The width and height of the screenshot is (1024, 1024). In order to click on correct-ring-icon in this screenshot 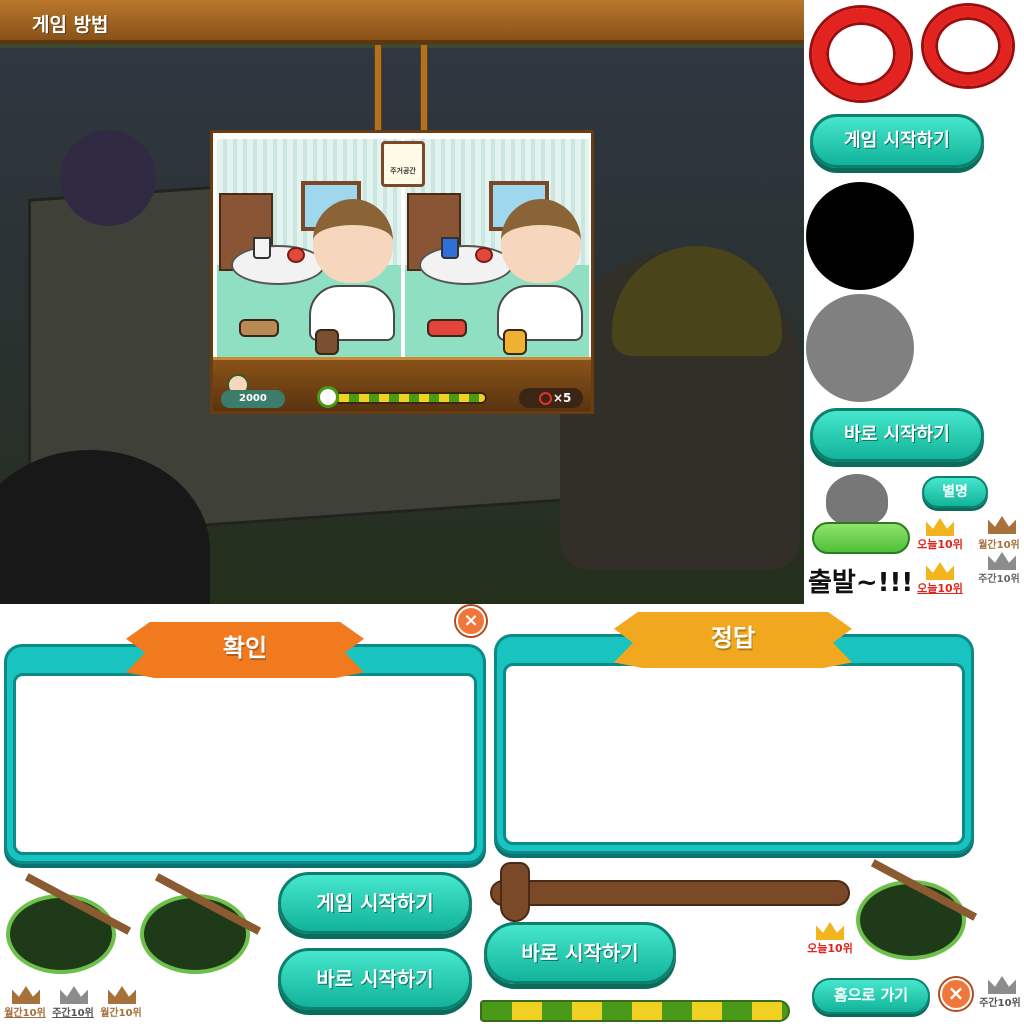, I will do `click(861, 54)`.